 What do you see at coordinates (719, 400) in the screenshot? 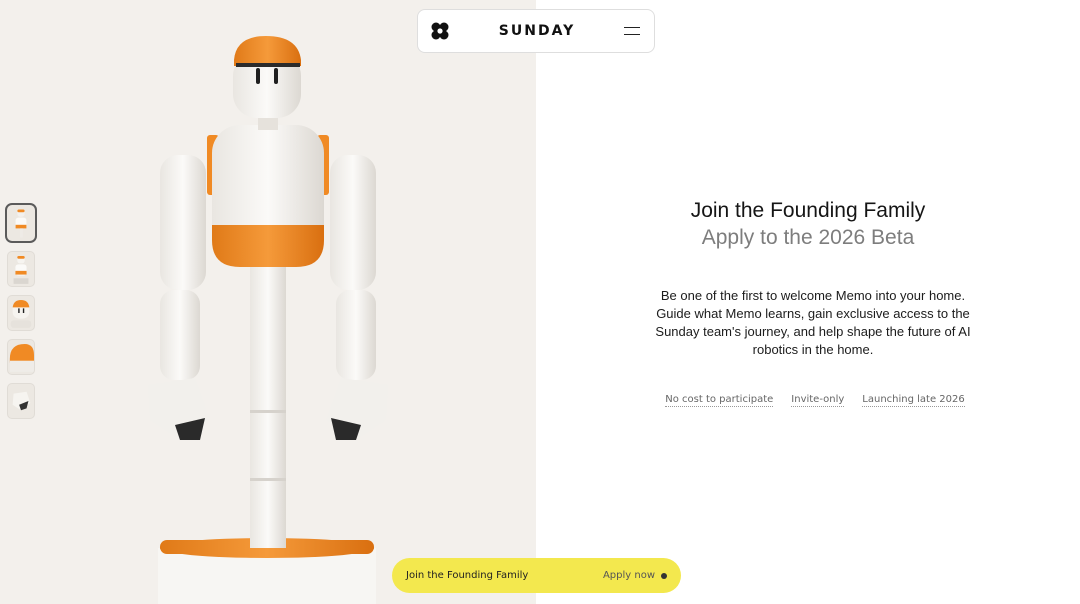
I see `tag-no-cost: No cost to participate` at bounding box center [719, 400].